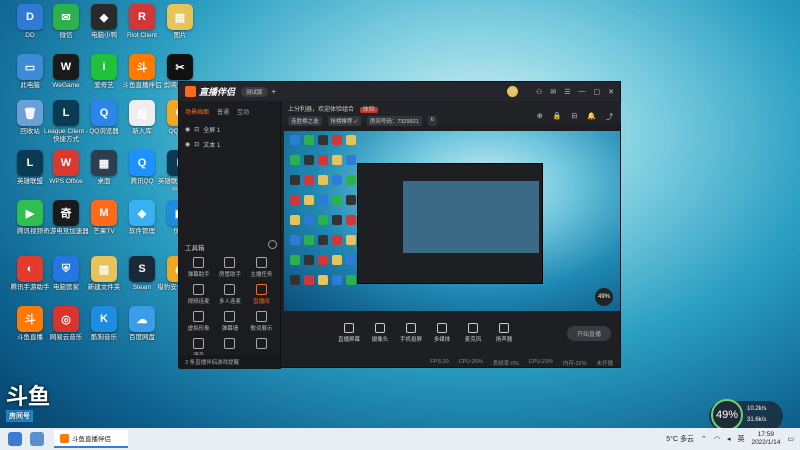  What do you see at coordinates (540, 117) in the screenshot?
I see `add-icon: ⊕` at bounding box center [540, 117].